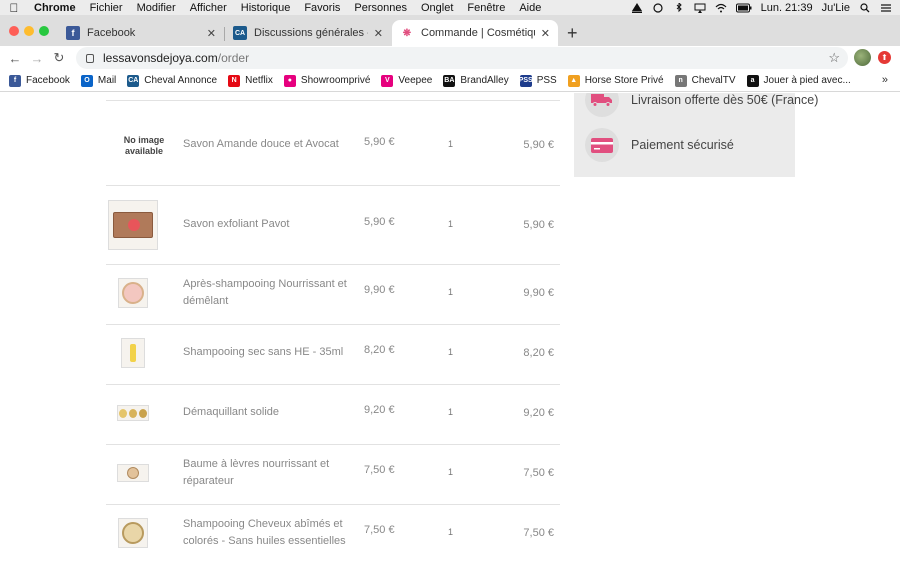  I want to click on order-row: Savon exfoliant Pavot 5,90 € 1 5,90 €, so click(333, 225).